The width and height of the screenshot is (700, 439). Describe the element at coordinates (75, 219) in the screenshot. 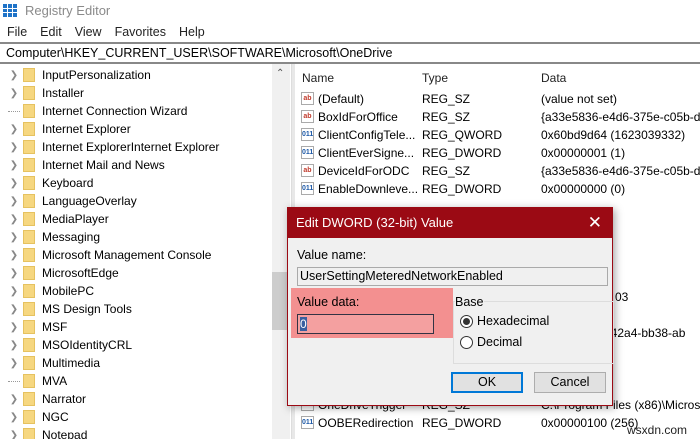

I see `tree-item-label: MediaPlayer` at that location.